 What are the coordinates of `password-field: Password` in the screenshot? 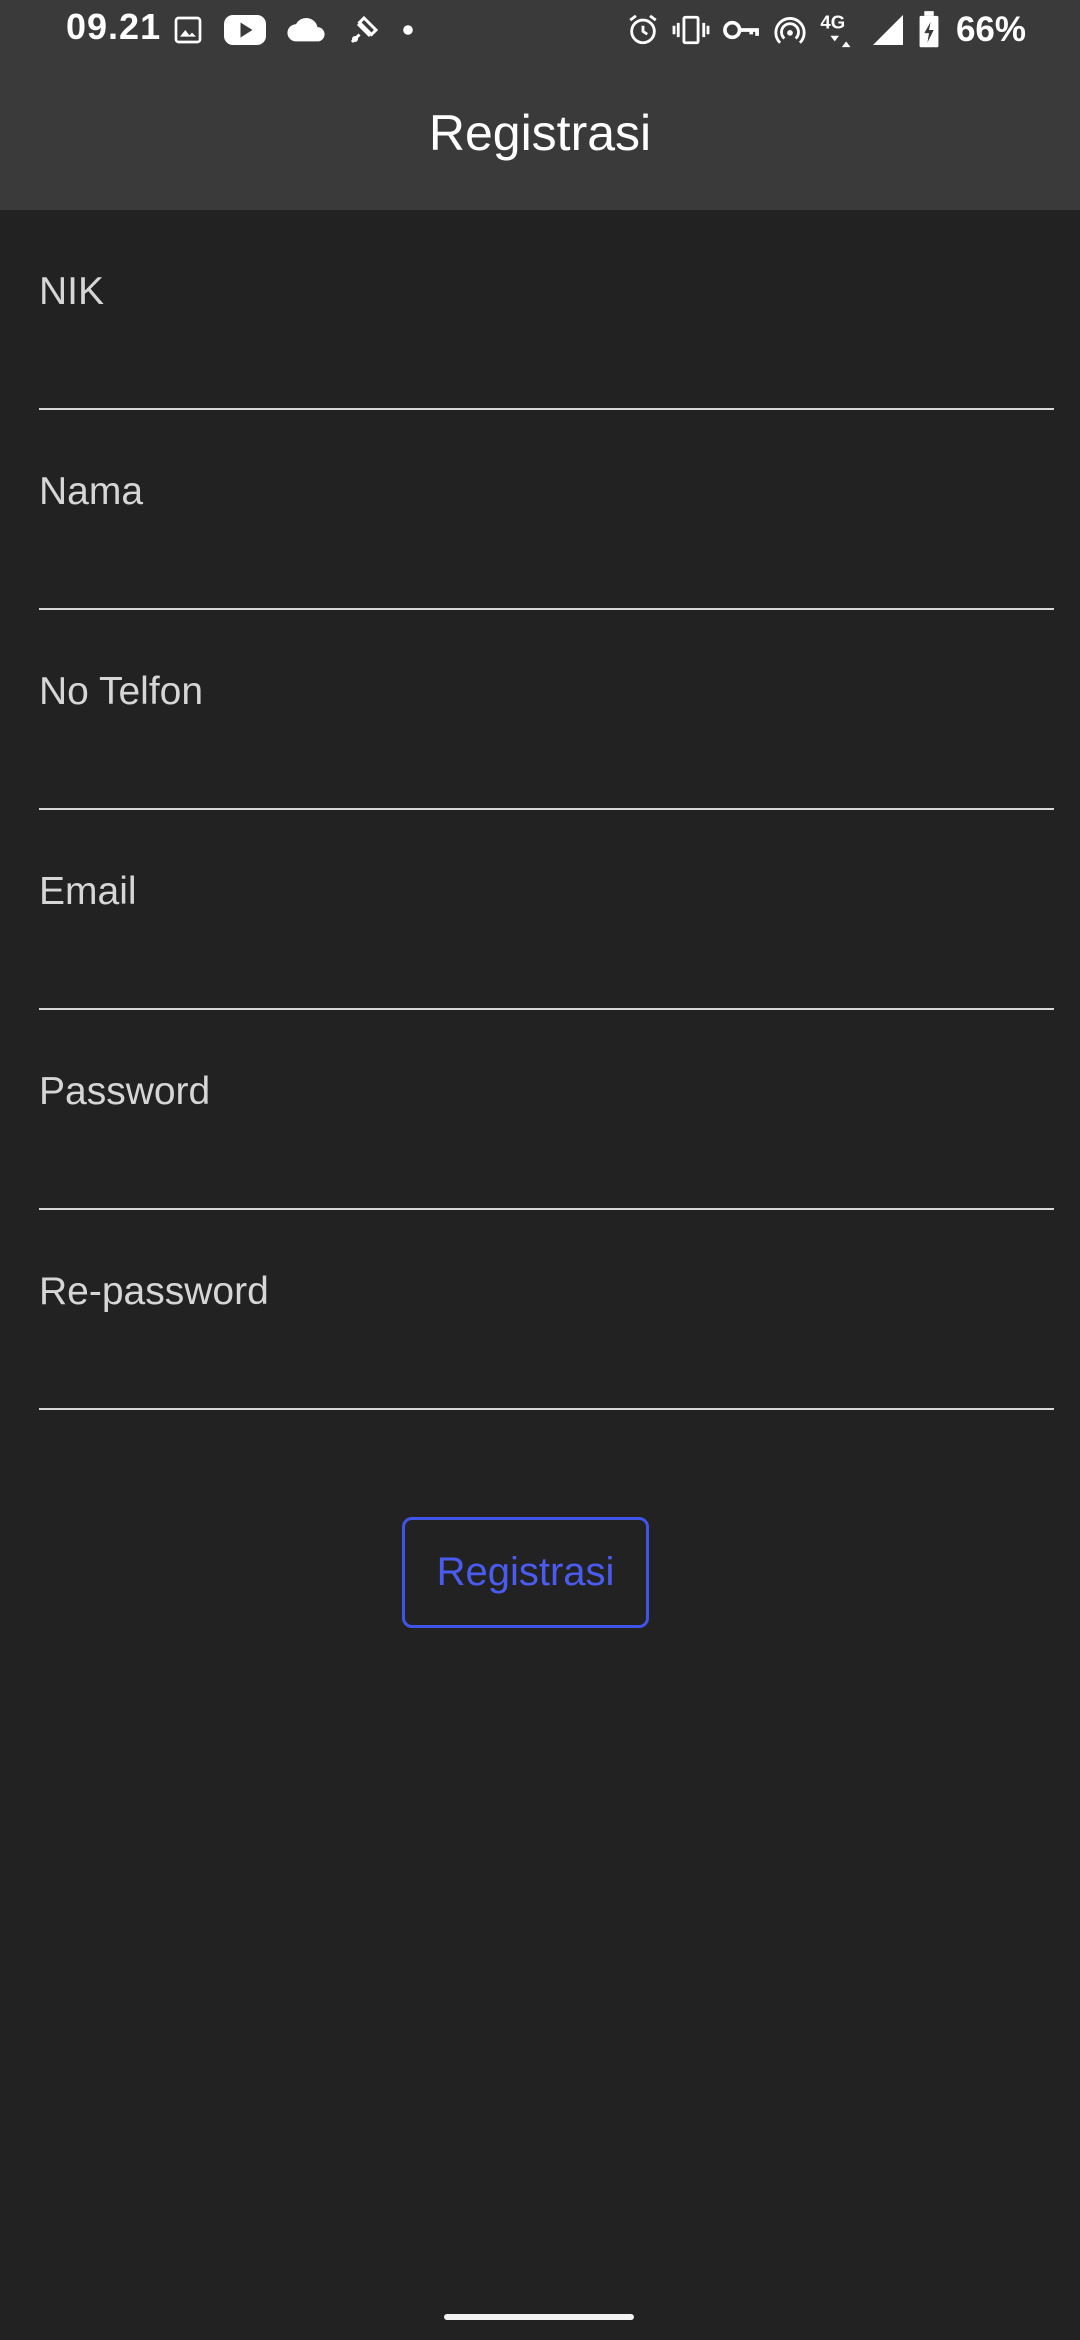 It's located at (548, 1110).